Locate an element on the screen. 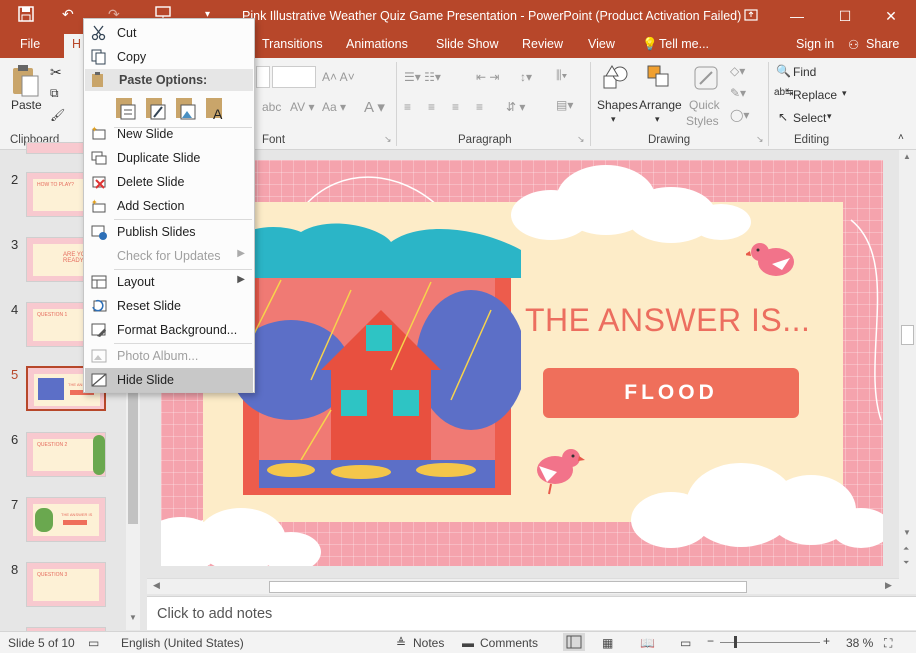 Image resolution: width=916 pixels, height=653 pixels. menu-item-add-section: ✦ Add Section is located at coordinates (169, 206).